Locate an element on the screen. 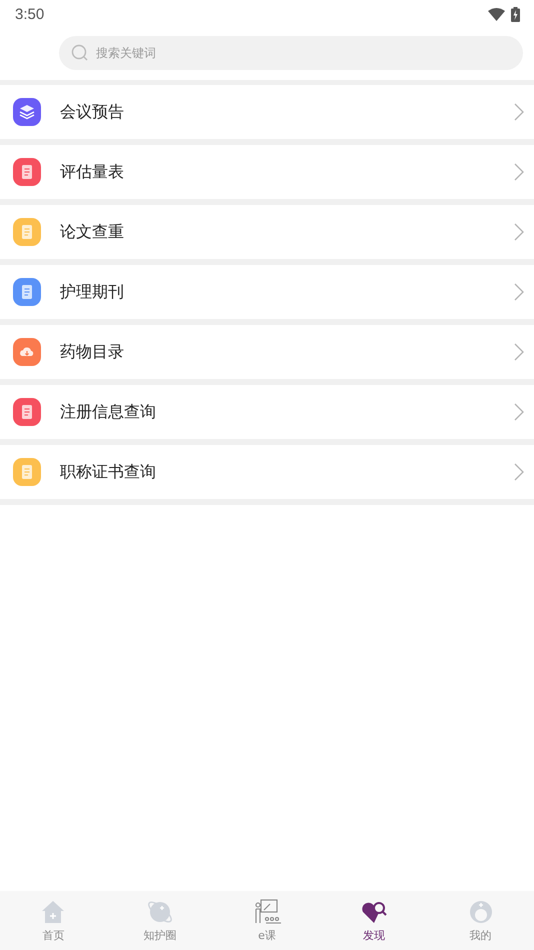  tab: 发现 is located at coordinates (374, 920).